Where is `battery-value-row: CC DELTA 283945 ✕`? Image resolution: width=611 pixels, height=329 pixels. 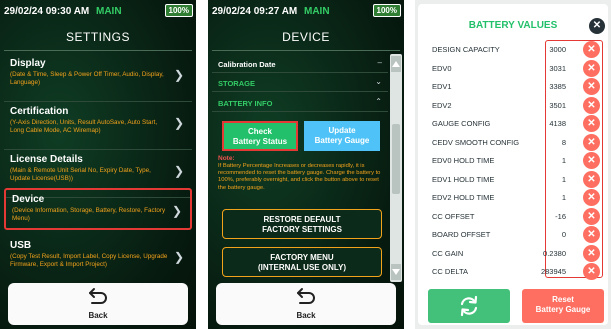 battery-value-row: CC DELTA 283945 ✕ is located at coordinates (518, 272).